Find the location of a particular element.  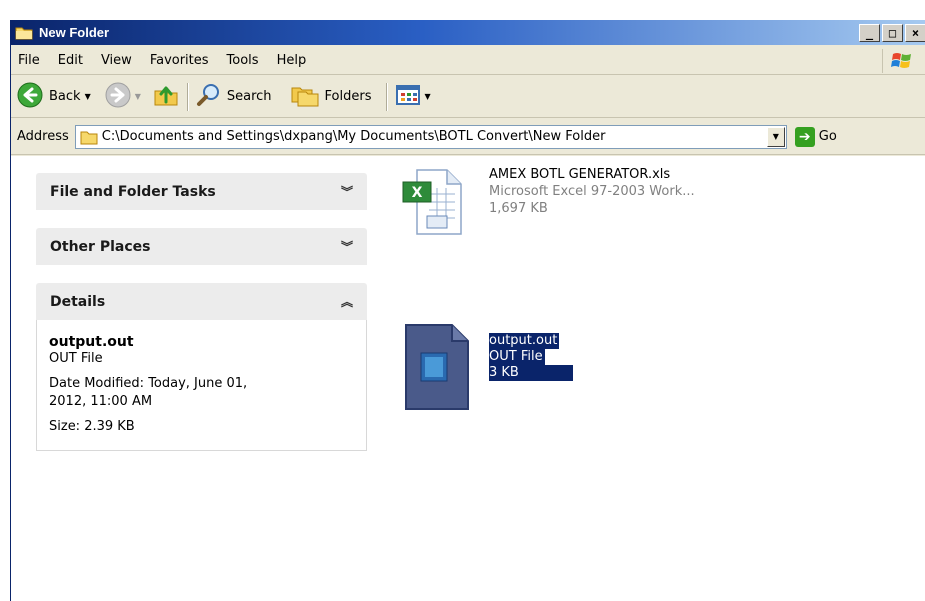

address-label: Address is located at coordinates (43, 136).